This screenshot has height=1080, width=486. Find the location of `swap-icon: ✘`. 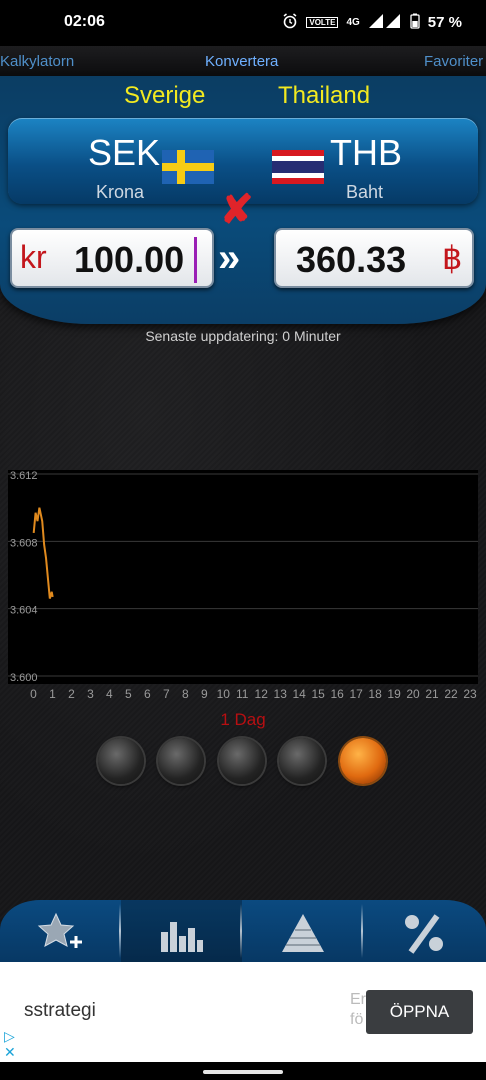

swap-icon: ✘ is located at coordinates (237, 210).